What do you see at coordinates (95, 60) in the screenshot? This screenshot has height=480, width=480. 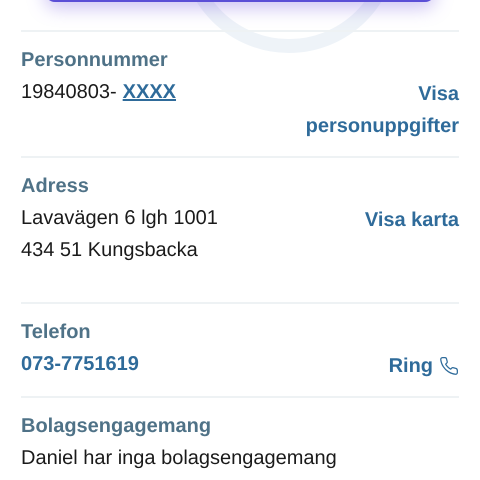 I see `field-label: Personnummer` at bounding box center [95, 60].